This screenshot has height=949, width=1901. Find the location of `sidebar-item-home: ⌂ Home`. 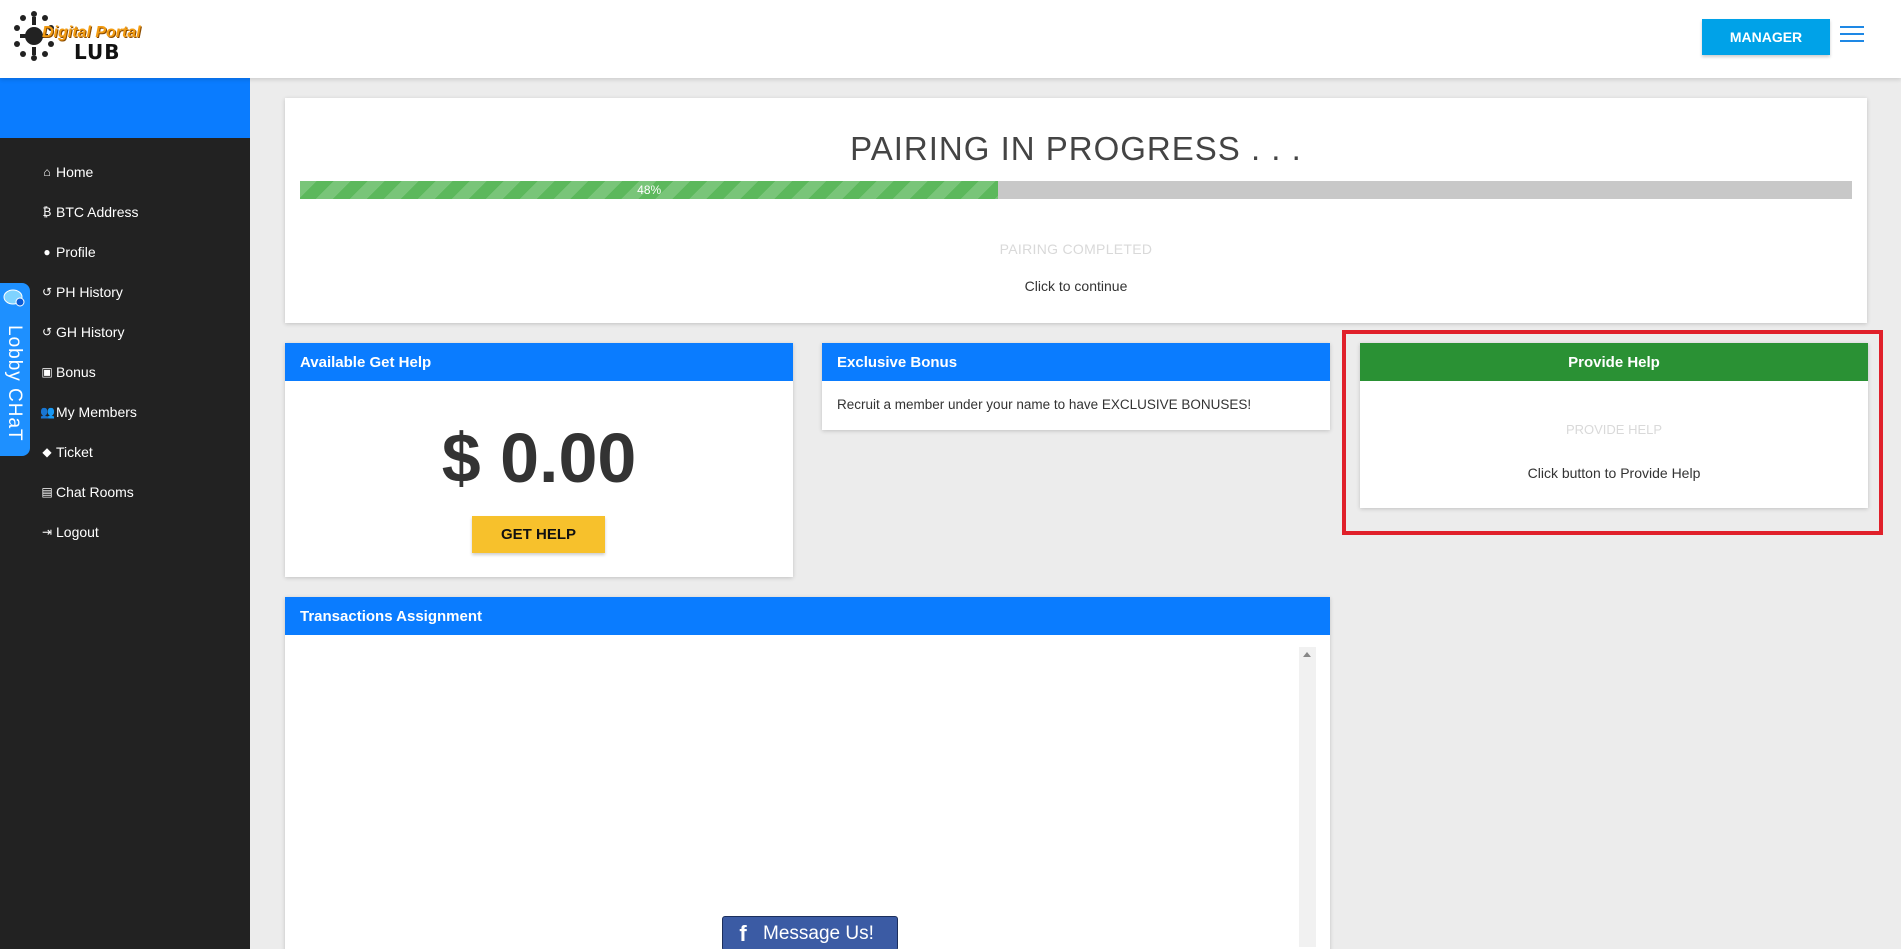

sidebar-item-home: ⌂ Home is located at coordinates (125, 172).